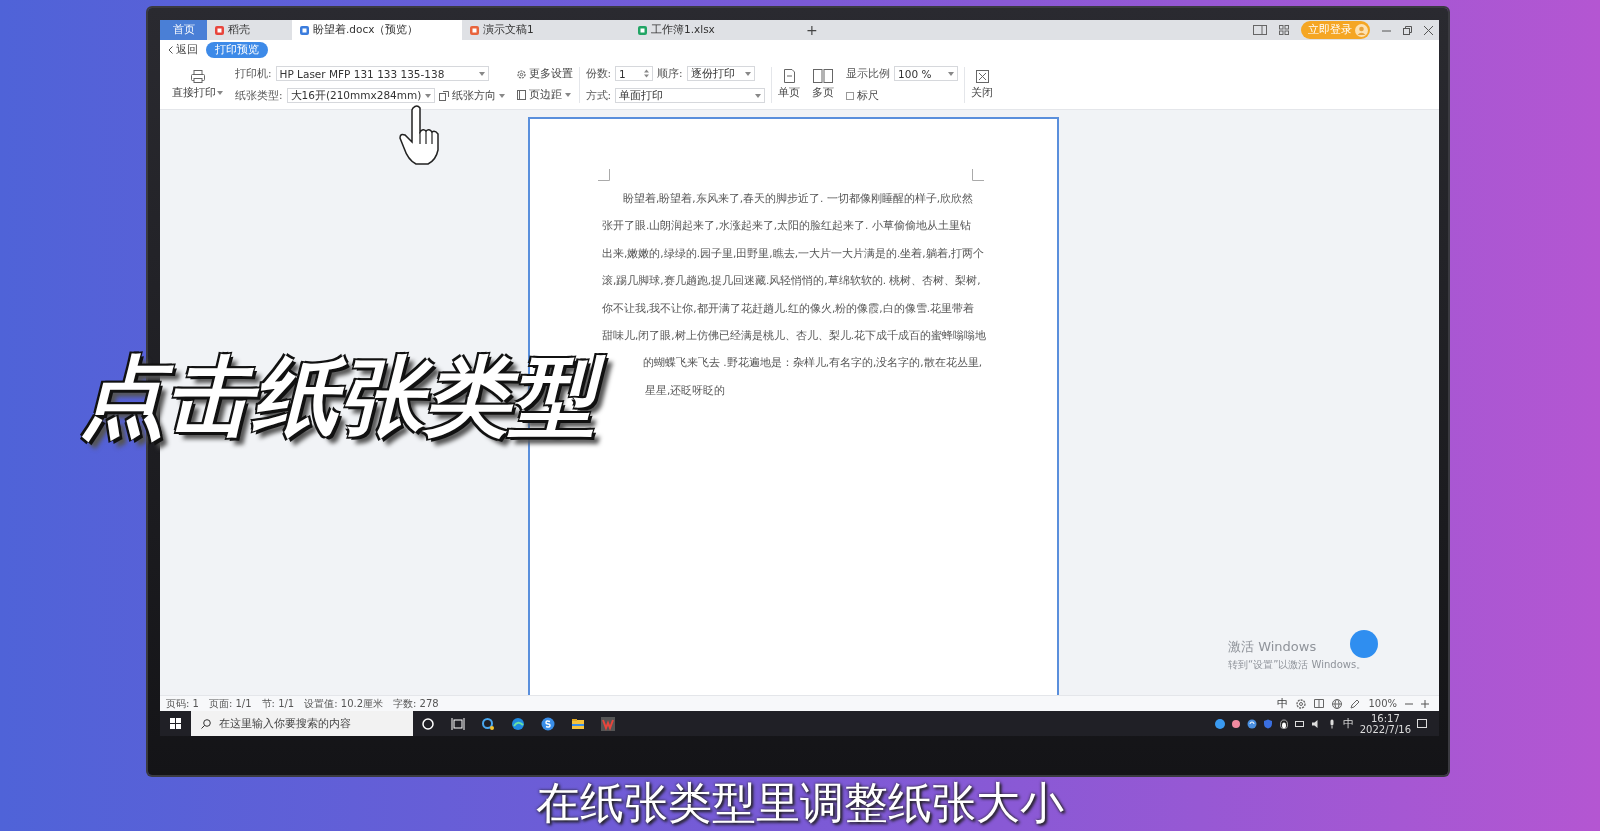 The image size is (1600, 831). Describe the element at coordinates (850, 95) in the screenshot. I see `ruler-checkbox` at that location.